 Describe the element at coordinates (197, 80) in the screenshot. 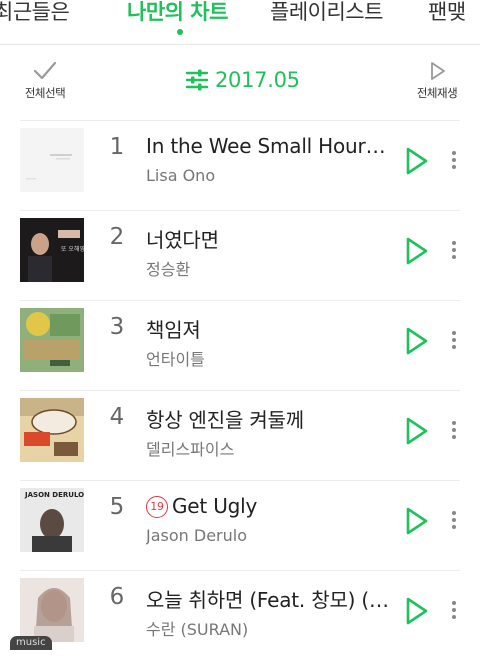

I see `sliders-icon` at that location.